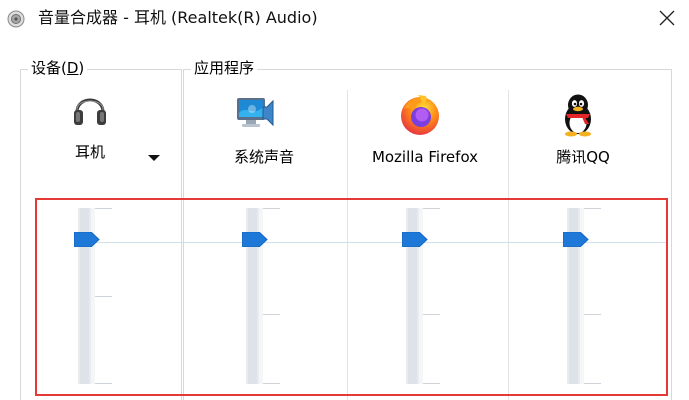  Describe the element at coordinates (58, 68) in the screenshot. I see `devices-group-label: 设备(D)` at that location.